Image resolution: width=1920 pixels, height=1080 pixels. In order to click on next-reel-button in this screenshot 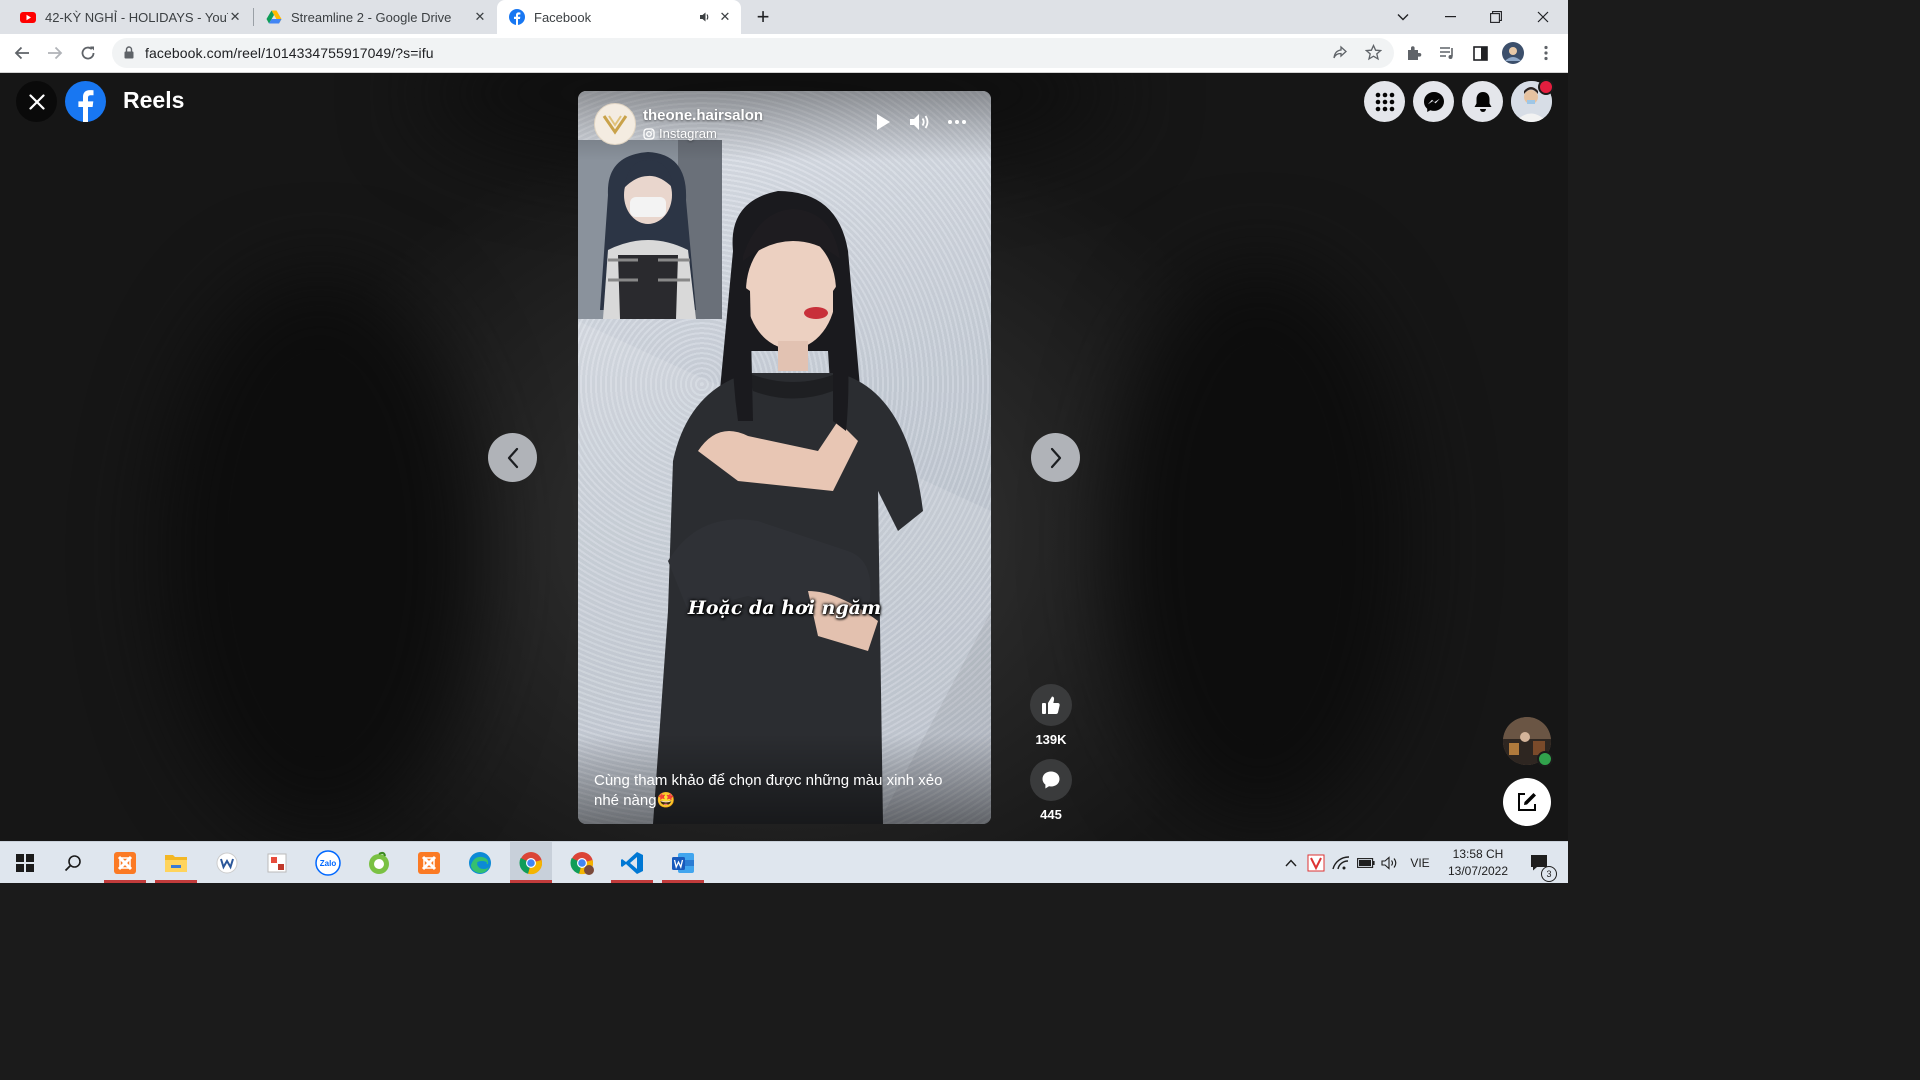, I will do `click(1055, 457)`.